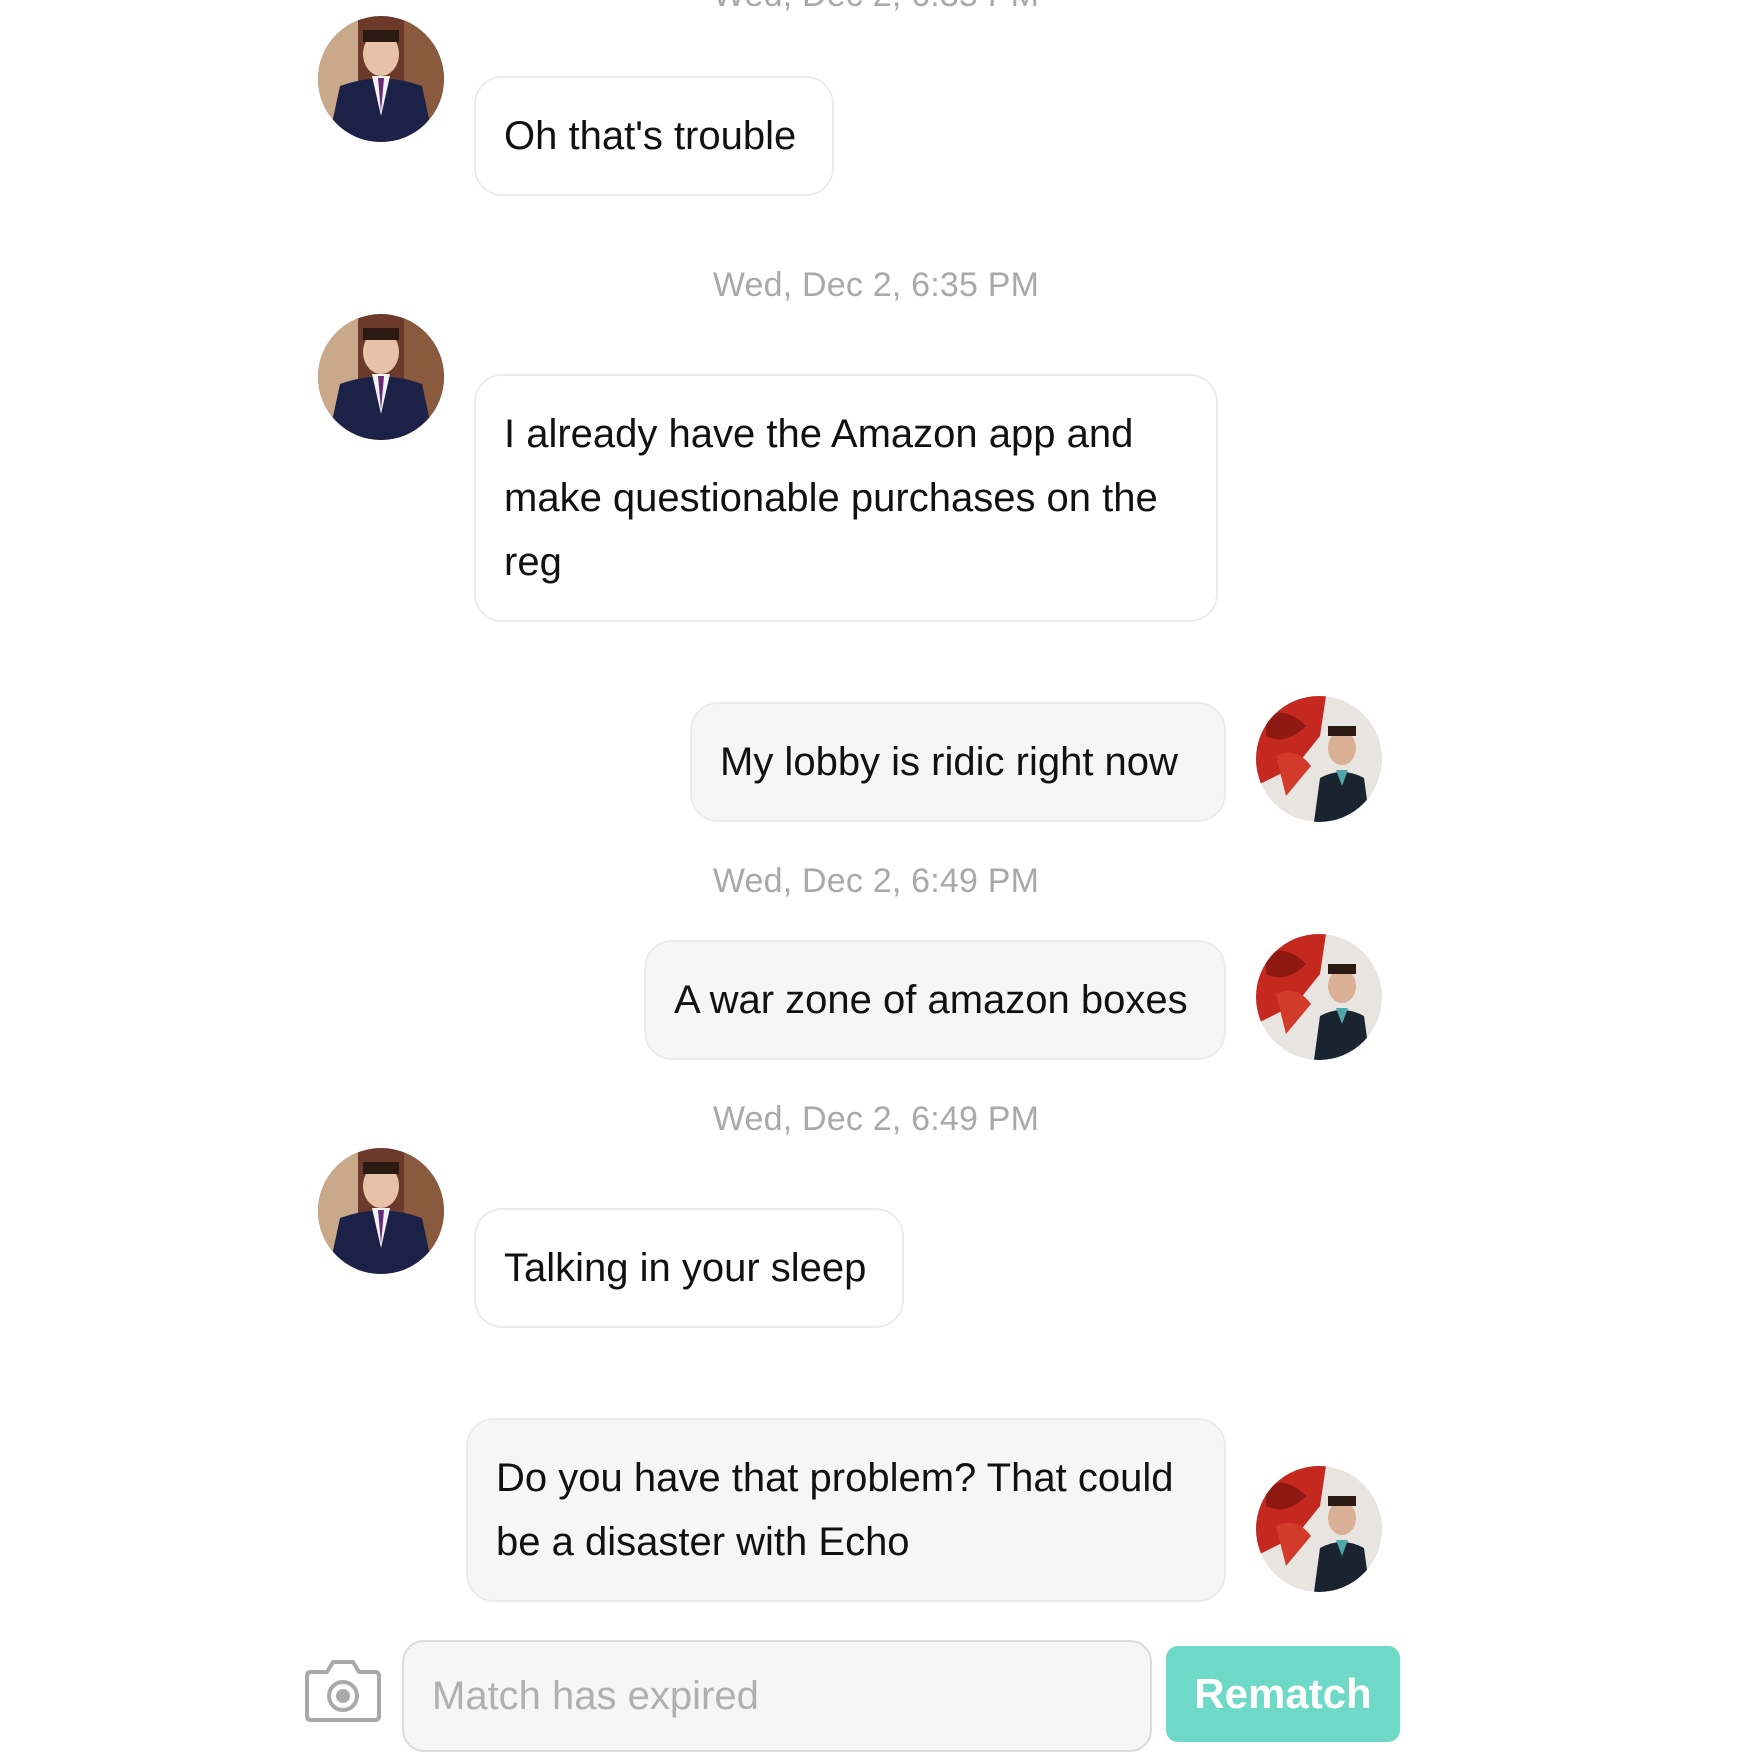 This screenshot has height=1752, width=1752. I want to click on message-bubble-received: Oh that's trouble, so click(654, 136).